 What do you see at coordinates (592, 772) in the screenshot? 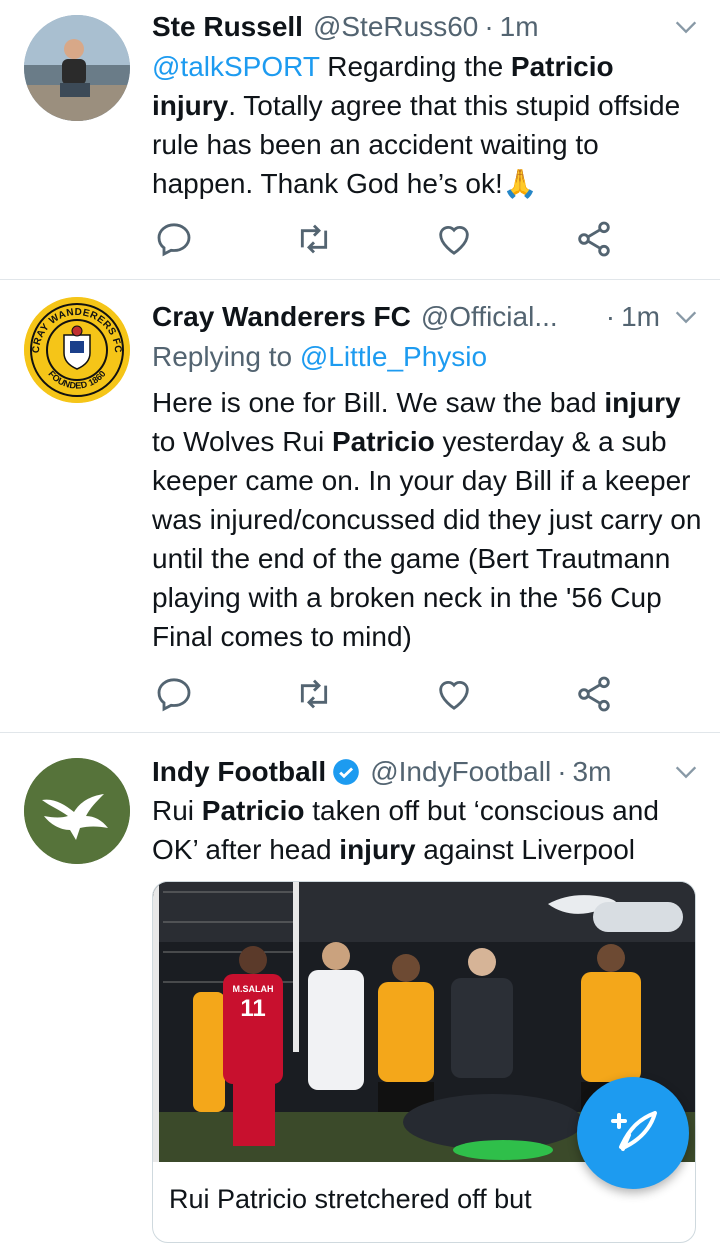
I see `timestamp: 3m` at bounding box center [592, 772].